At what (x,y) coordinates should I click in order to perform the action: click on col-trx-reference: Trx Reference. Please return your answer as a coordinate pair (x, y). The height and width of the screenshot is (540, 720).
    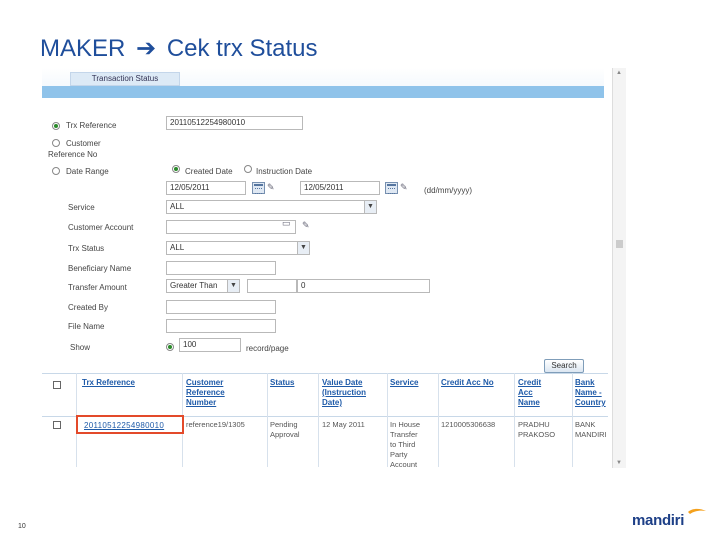
    Looking at the image, I should click on (108, 383).